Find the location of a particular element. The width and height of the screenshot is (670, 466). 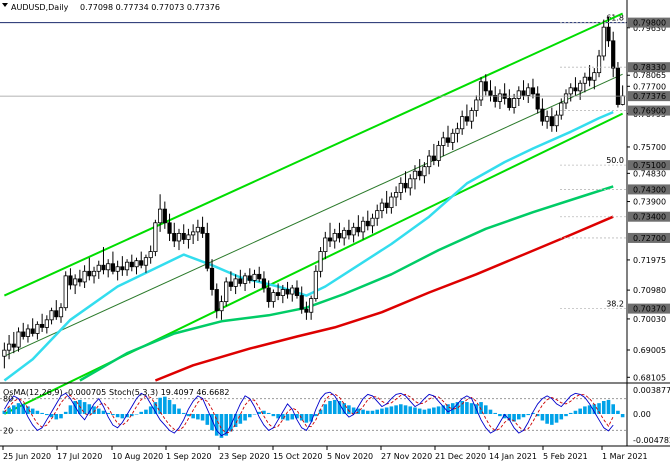

price-tick-label: 0.74830 is located at coordinates (649, 173).